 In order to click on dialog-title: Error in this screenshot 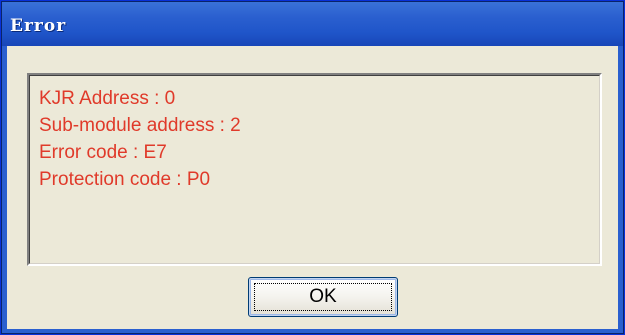, I will do `click(38, 26)`.